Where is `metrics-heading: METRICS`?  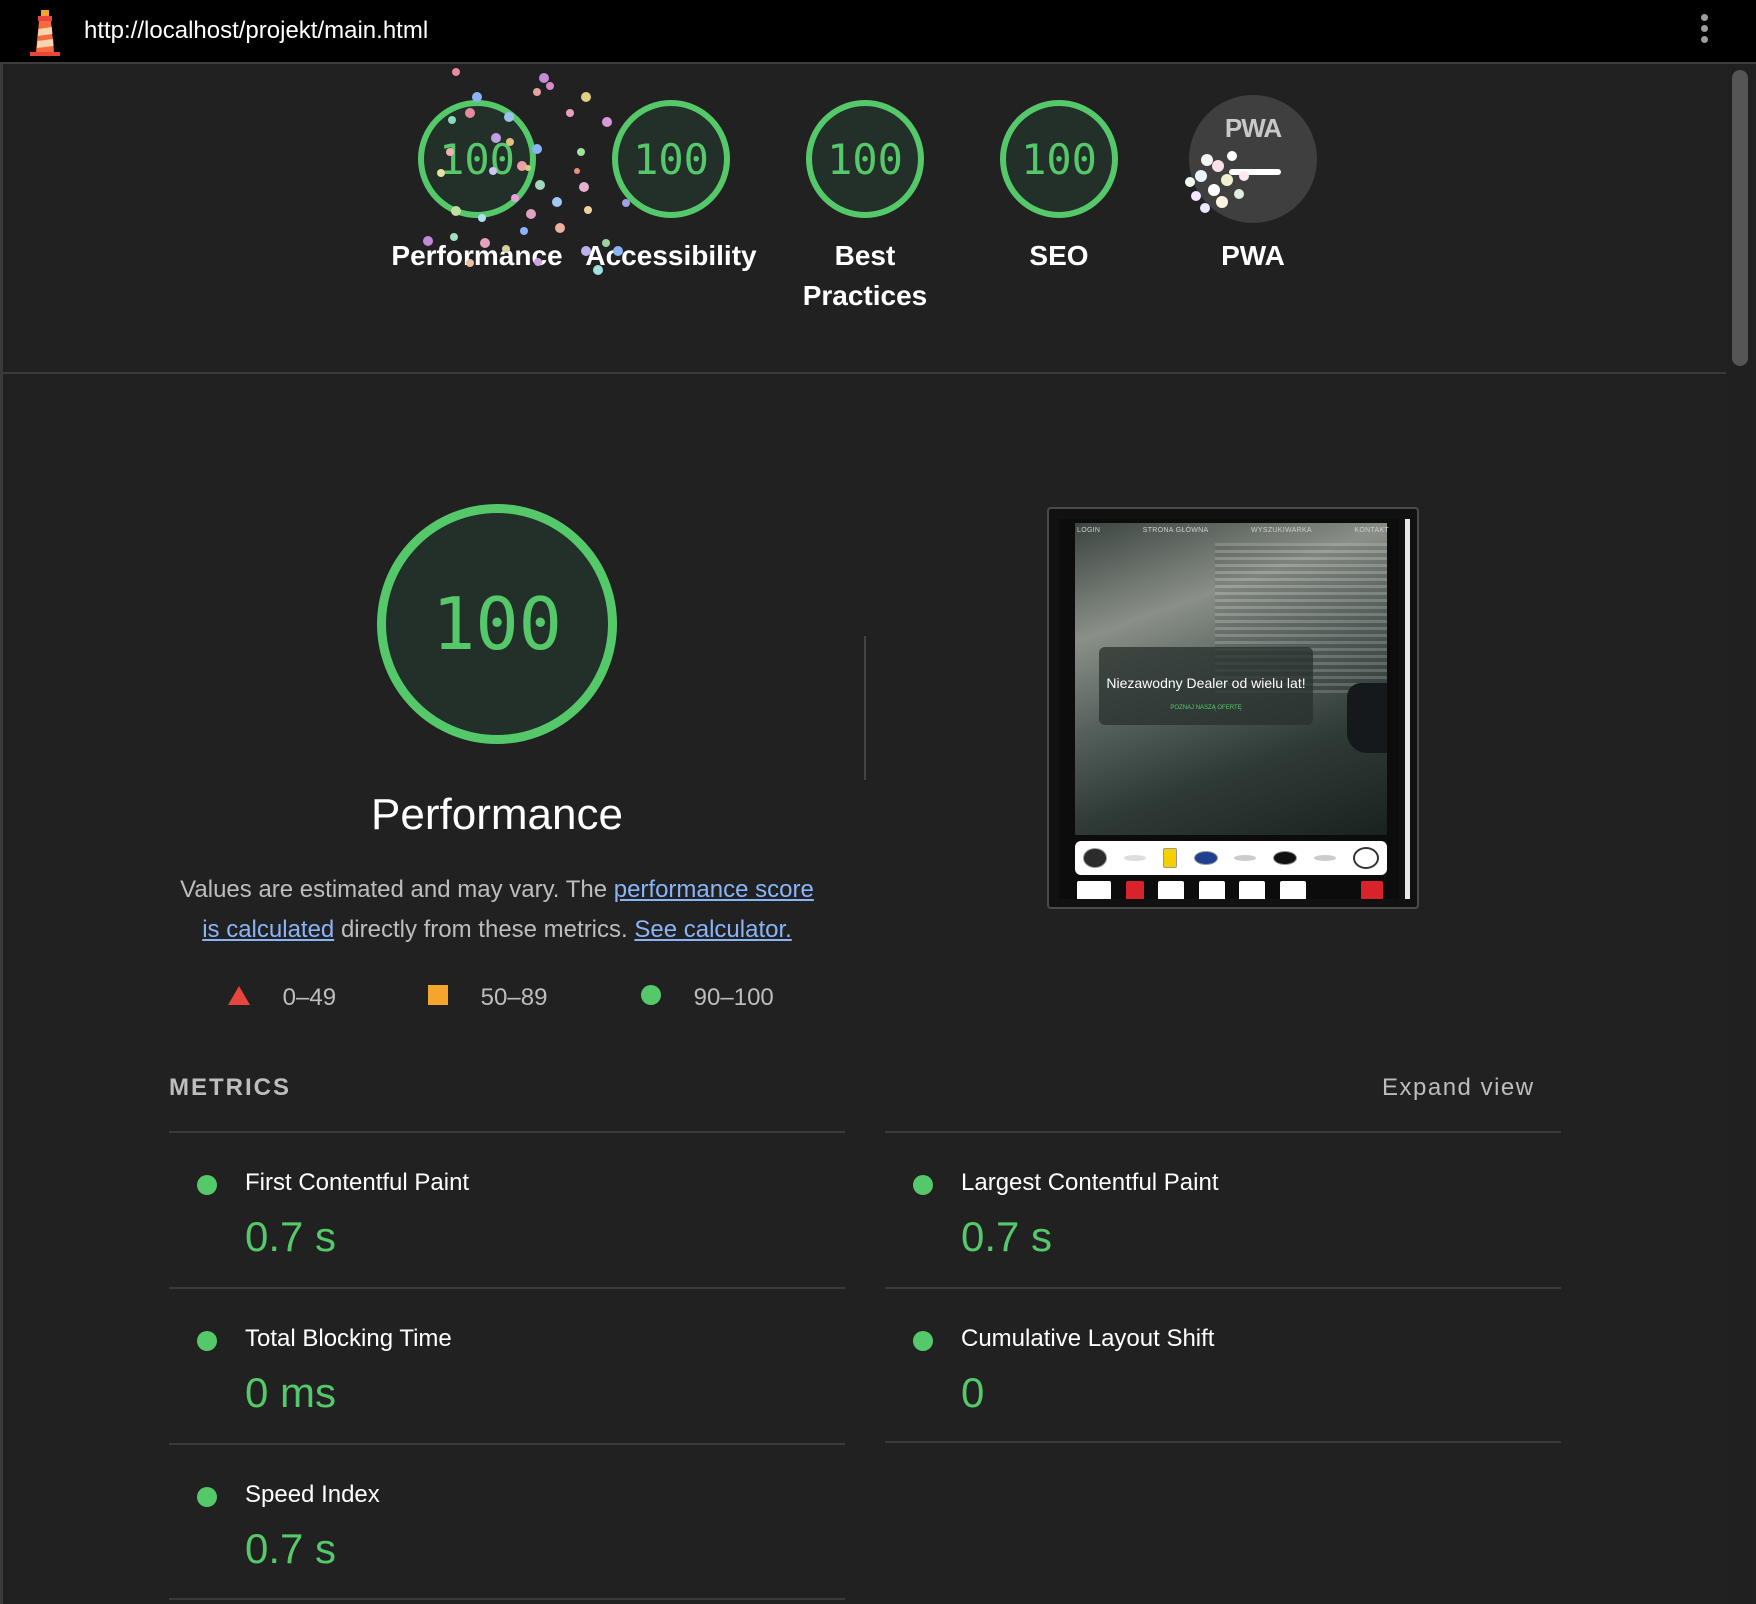
metrics-heading: METRICS is located at coordinates (230, 1087).